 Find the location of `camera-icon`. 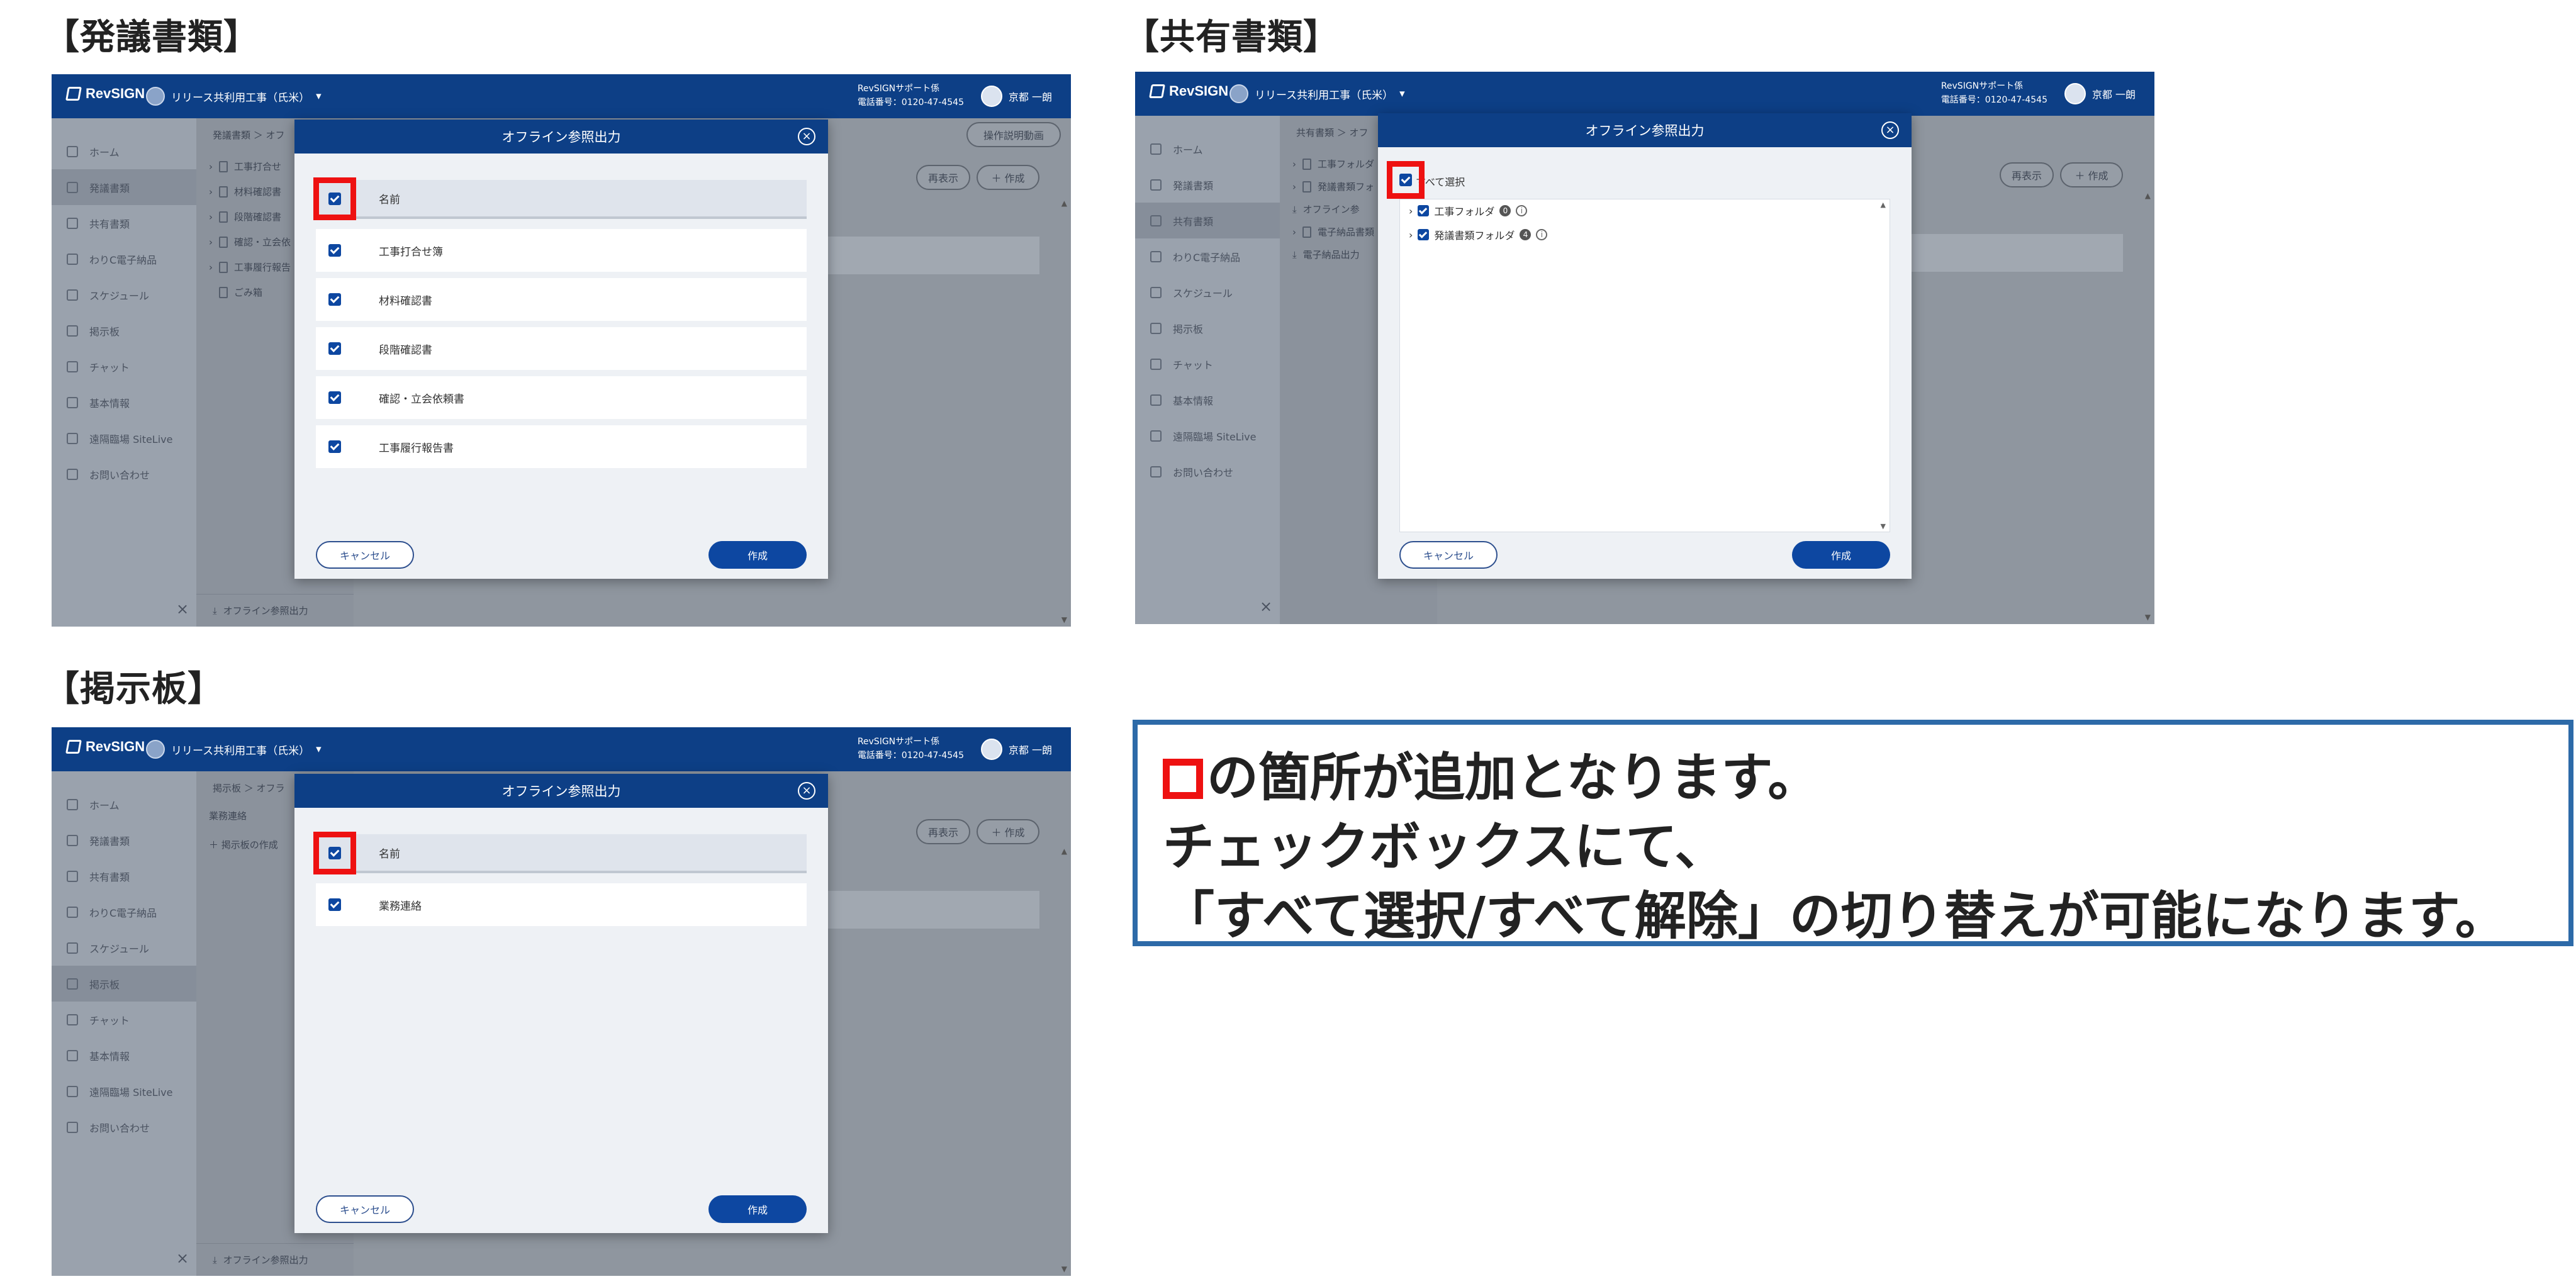

camera-icon is located at coordinates (1156, 436).